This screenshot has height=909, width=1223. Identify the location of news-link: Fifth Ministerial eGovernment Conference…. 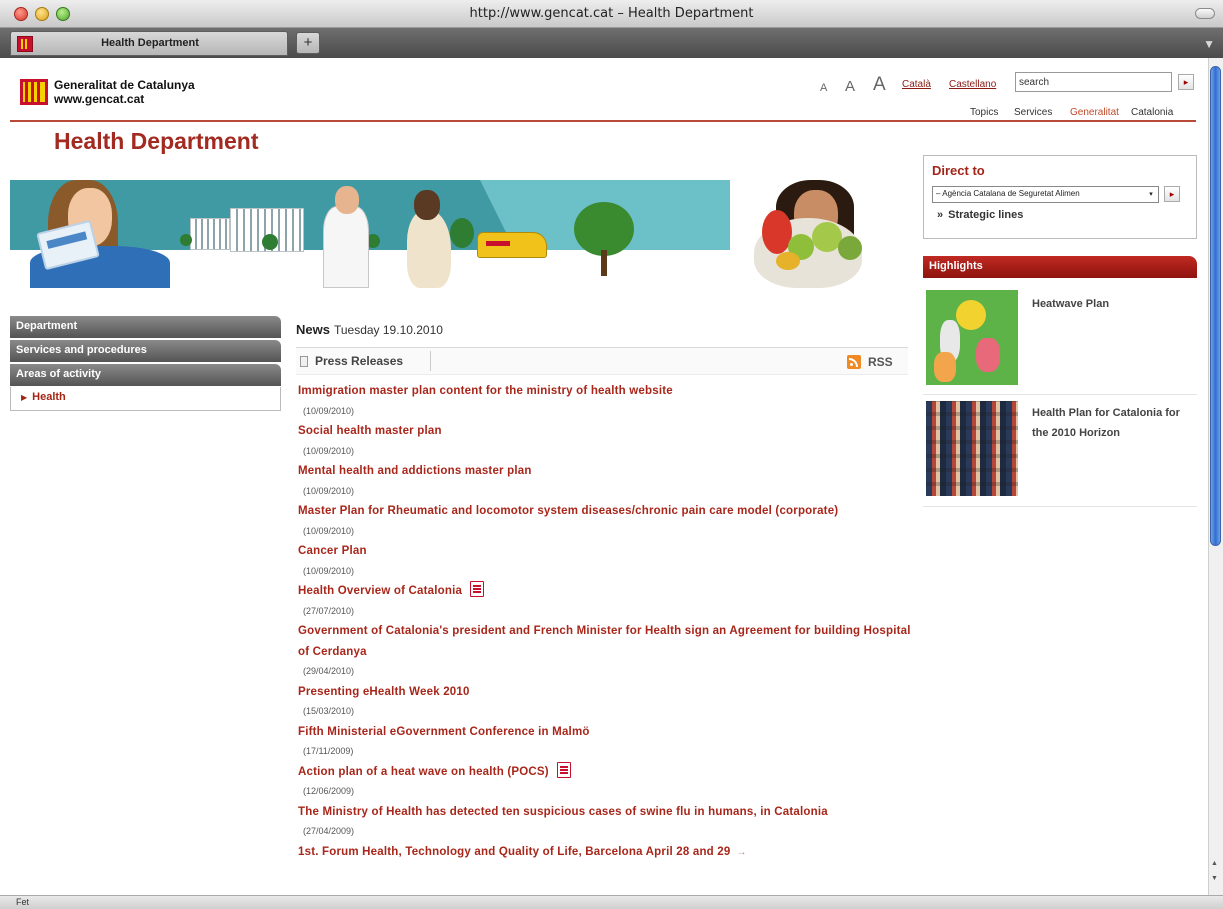
(444, 732).